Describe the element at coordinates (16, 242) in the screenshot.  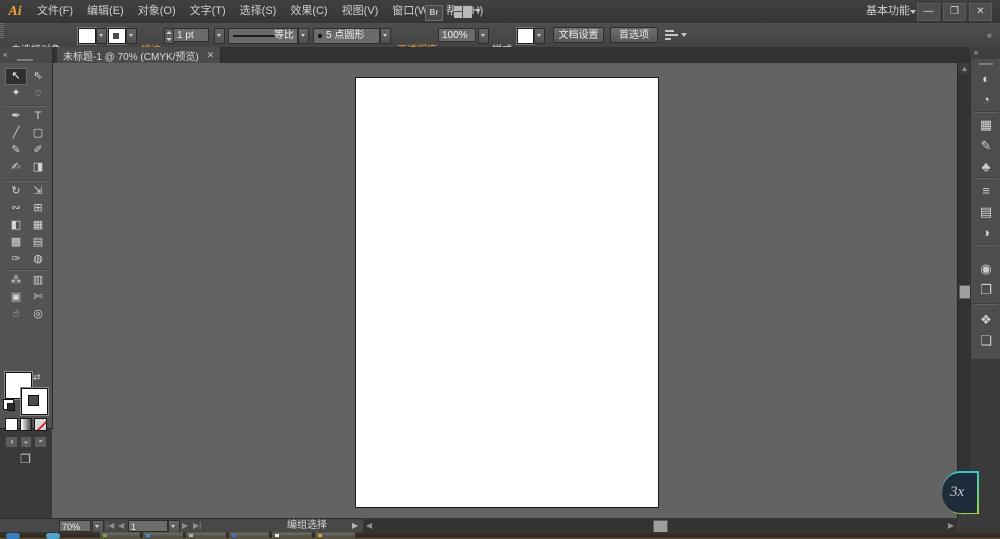
I see `mesh-tool: ▩` at that location.